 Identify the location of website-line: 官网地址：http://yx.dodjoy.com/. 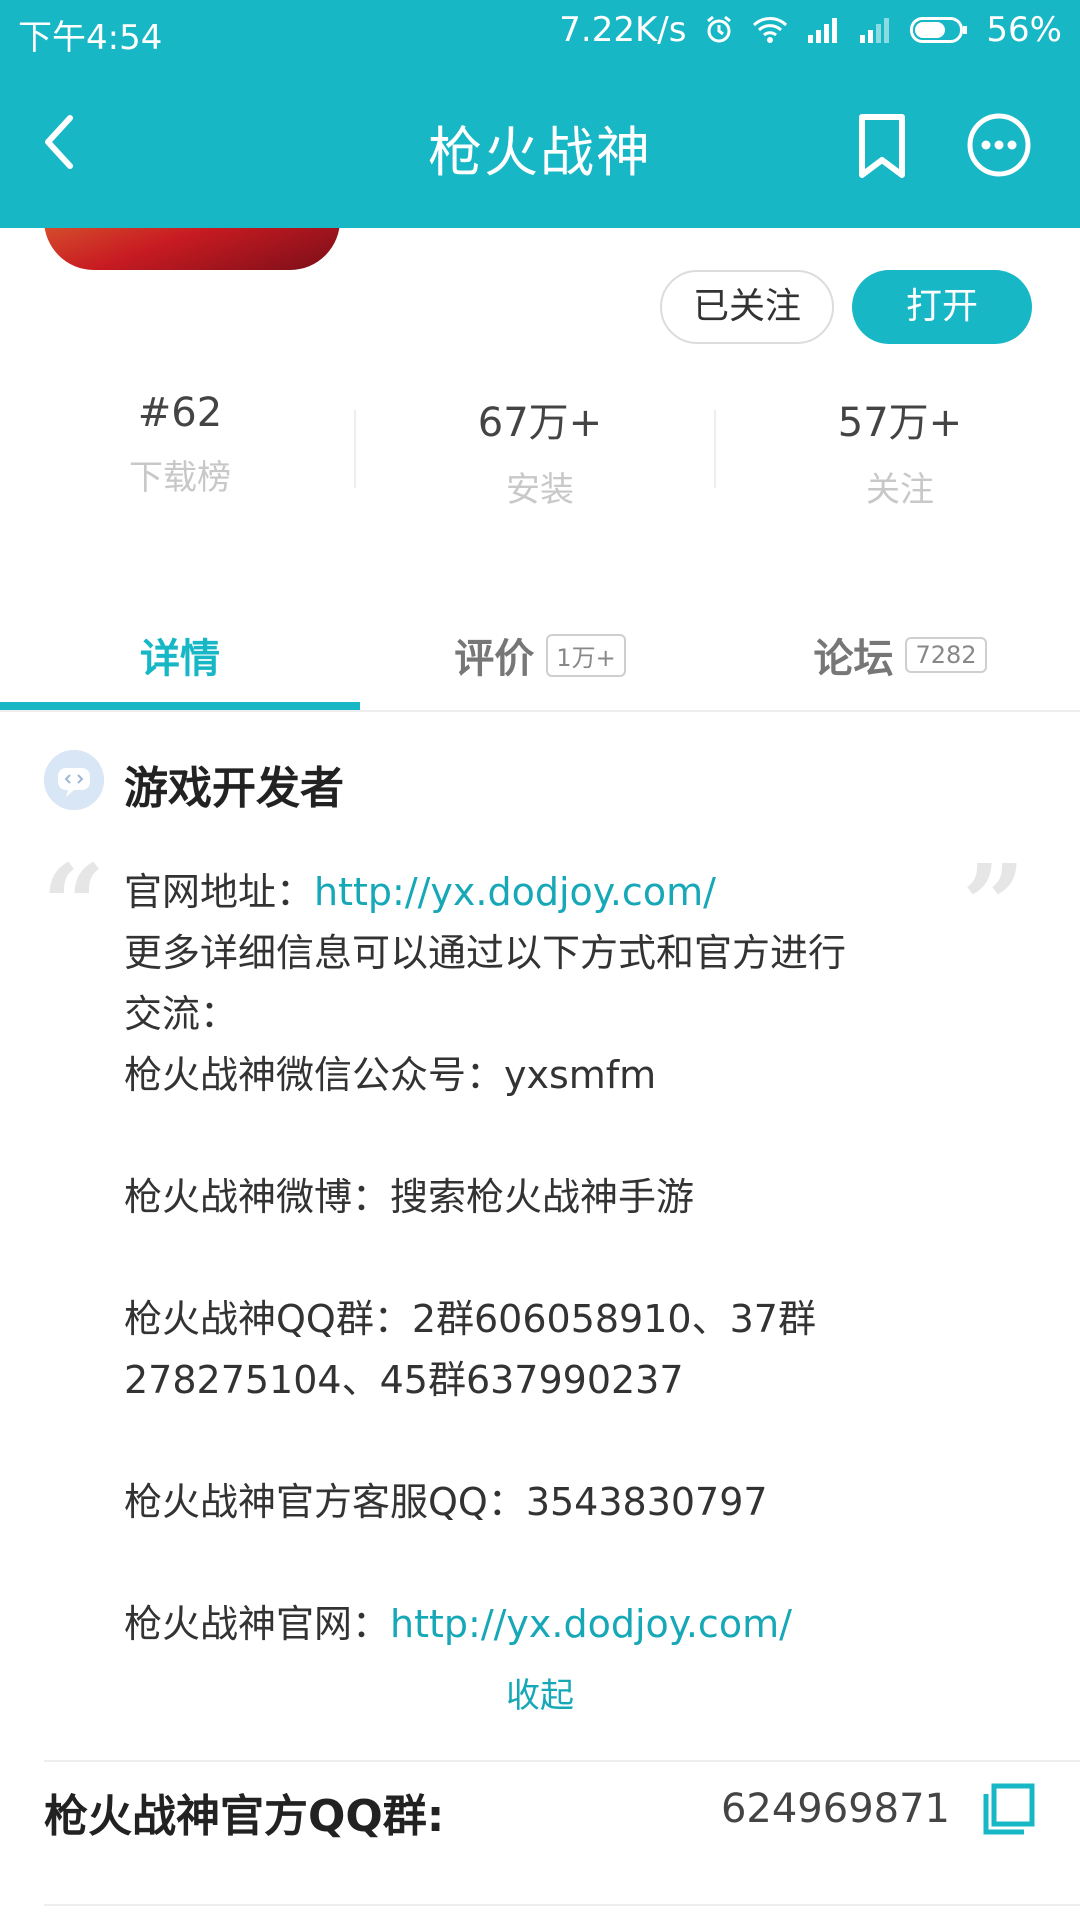
(534, 892).